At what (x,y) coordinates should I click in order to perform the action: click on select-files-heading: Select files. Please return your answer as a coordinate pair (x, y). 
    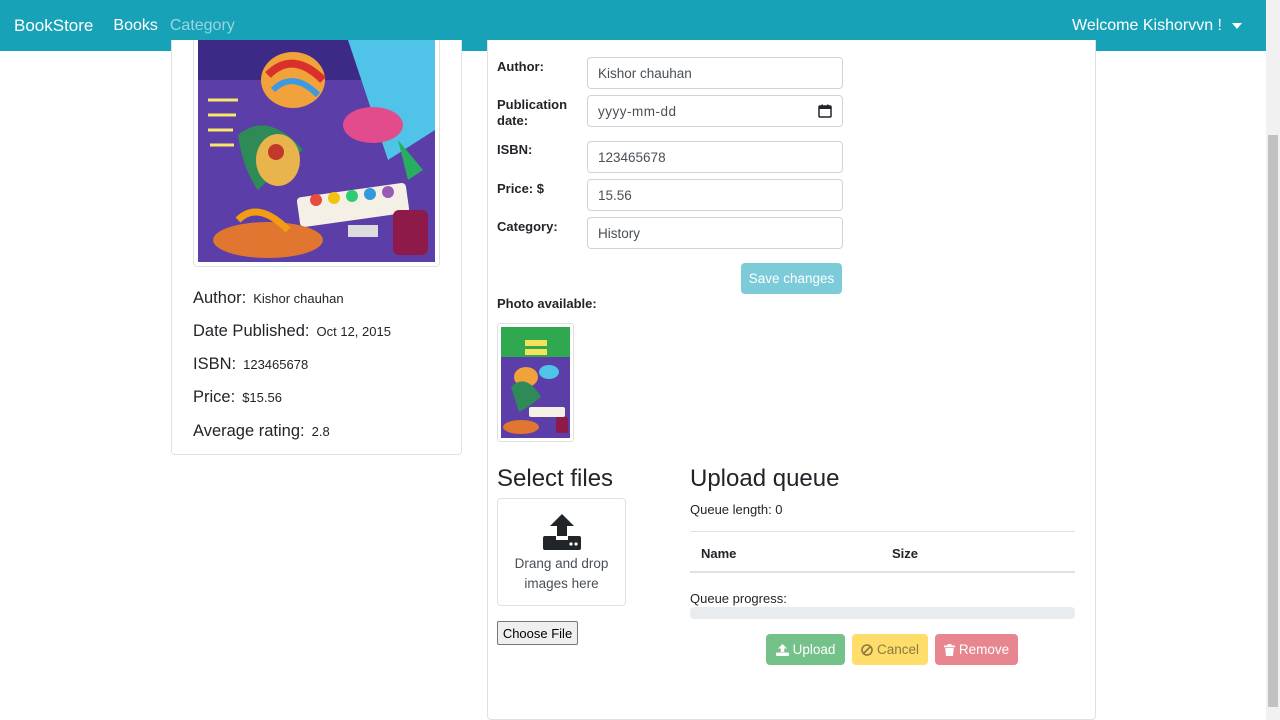
    Looking at the image, I should click on (555, 478).